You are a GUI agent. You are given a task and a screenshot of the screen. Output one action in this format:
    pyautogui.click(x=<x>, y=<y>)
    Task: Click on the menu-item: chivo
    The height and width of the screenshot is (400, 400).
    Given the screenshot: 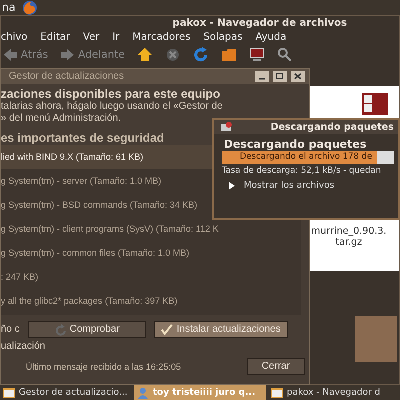 What is the action you would take?
    pyautogui.click(x=14, y=38)
    